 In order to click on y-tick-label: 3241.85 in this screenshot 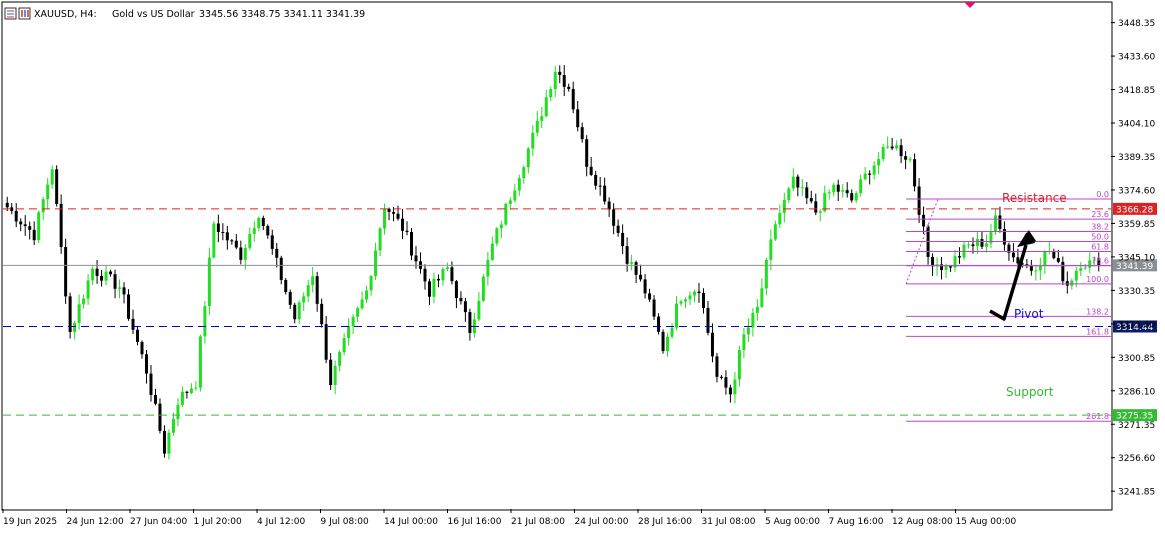, I will do `click(1136, 493)`.